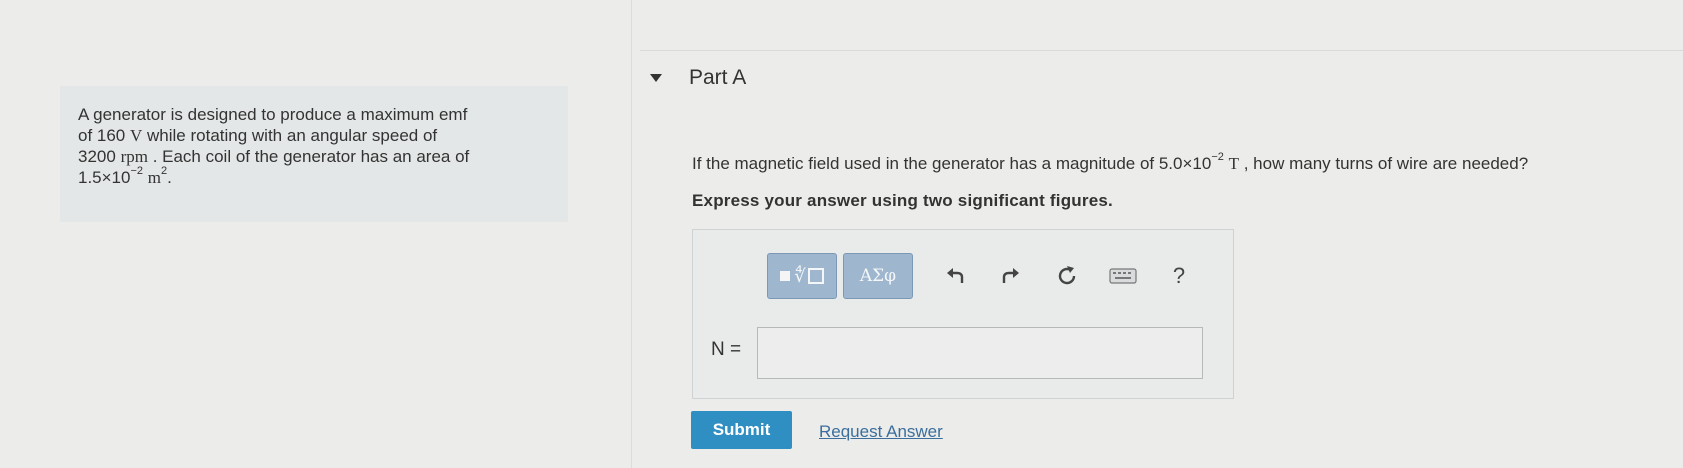  I want to click on undo-icon, so click(955, 275).